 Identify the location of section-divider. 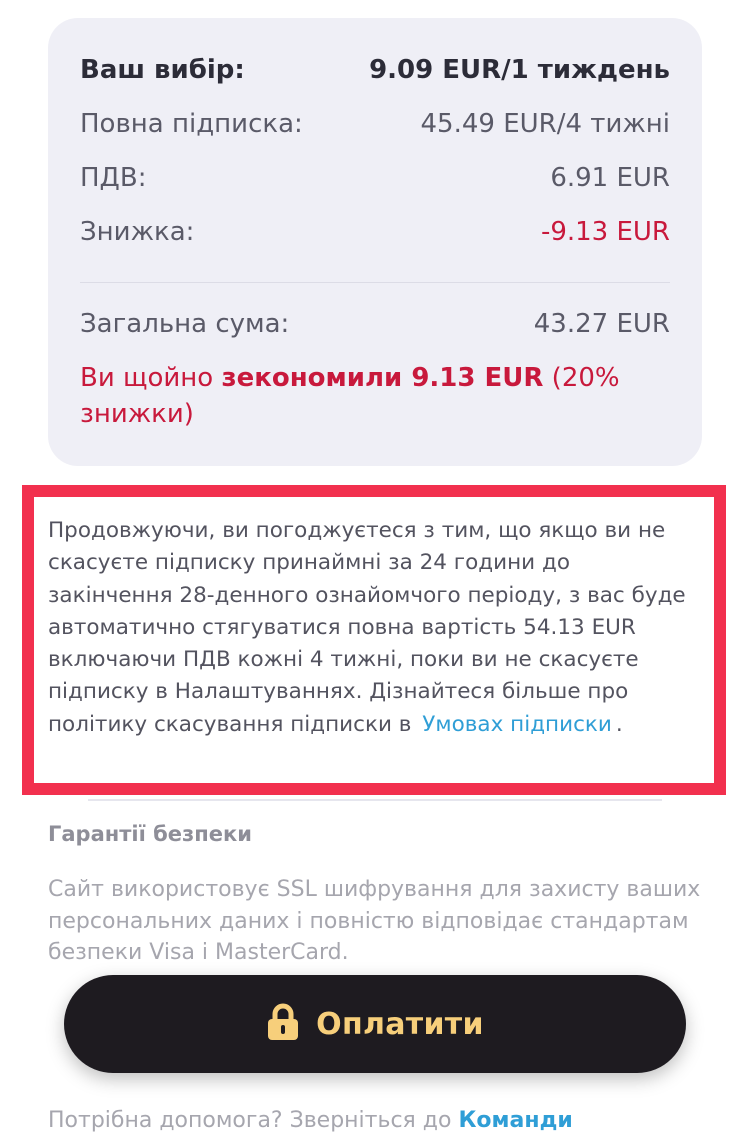
(375, 800).